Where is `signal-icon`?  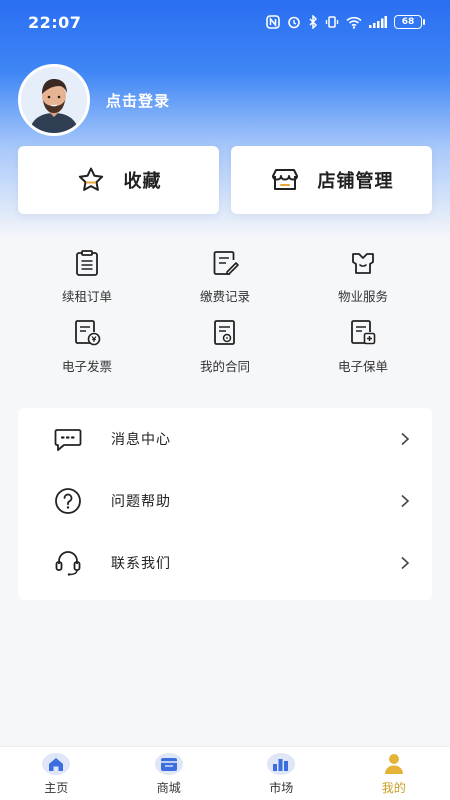 signal-icon is located at coordinates (378, 22).